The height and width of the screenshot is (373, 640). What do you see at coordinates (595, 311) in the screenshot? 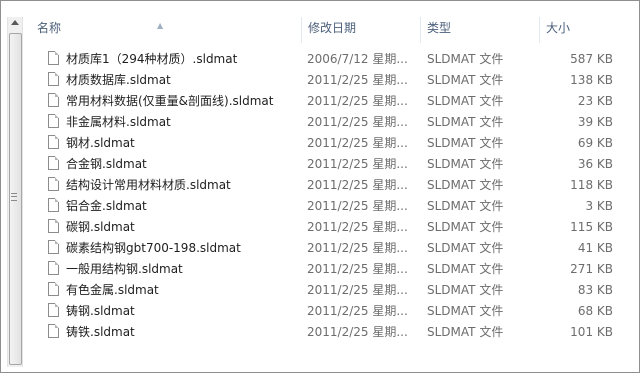
I see `file-size: 68 KB` at bounding box center [595, 311].